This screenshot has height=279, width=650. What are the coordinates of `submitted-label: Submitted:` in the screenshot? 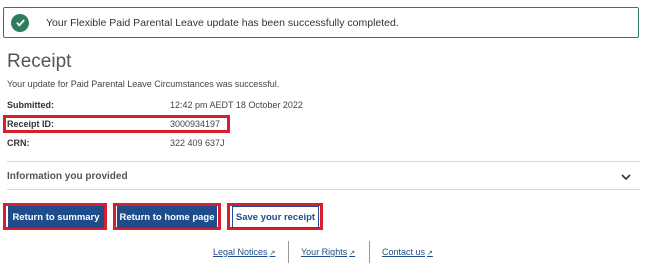 It's located at (30, 105).